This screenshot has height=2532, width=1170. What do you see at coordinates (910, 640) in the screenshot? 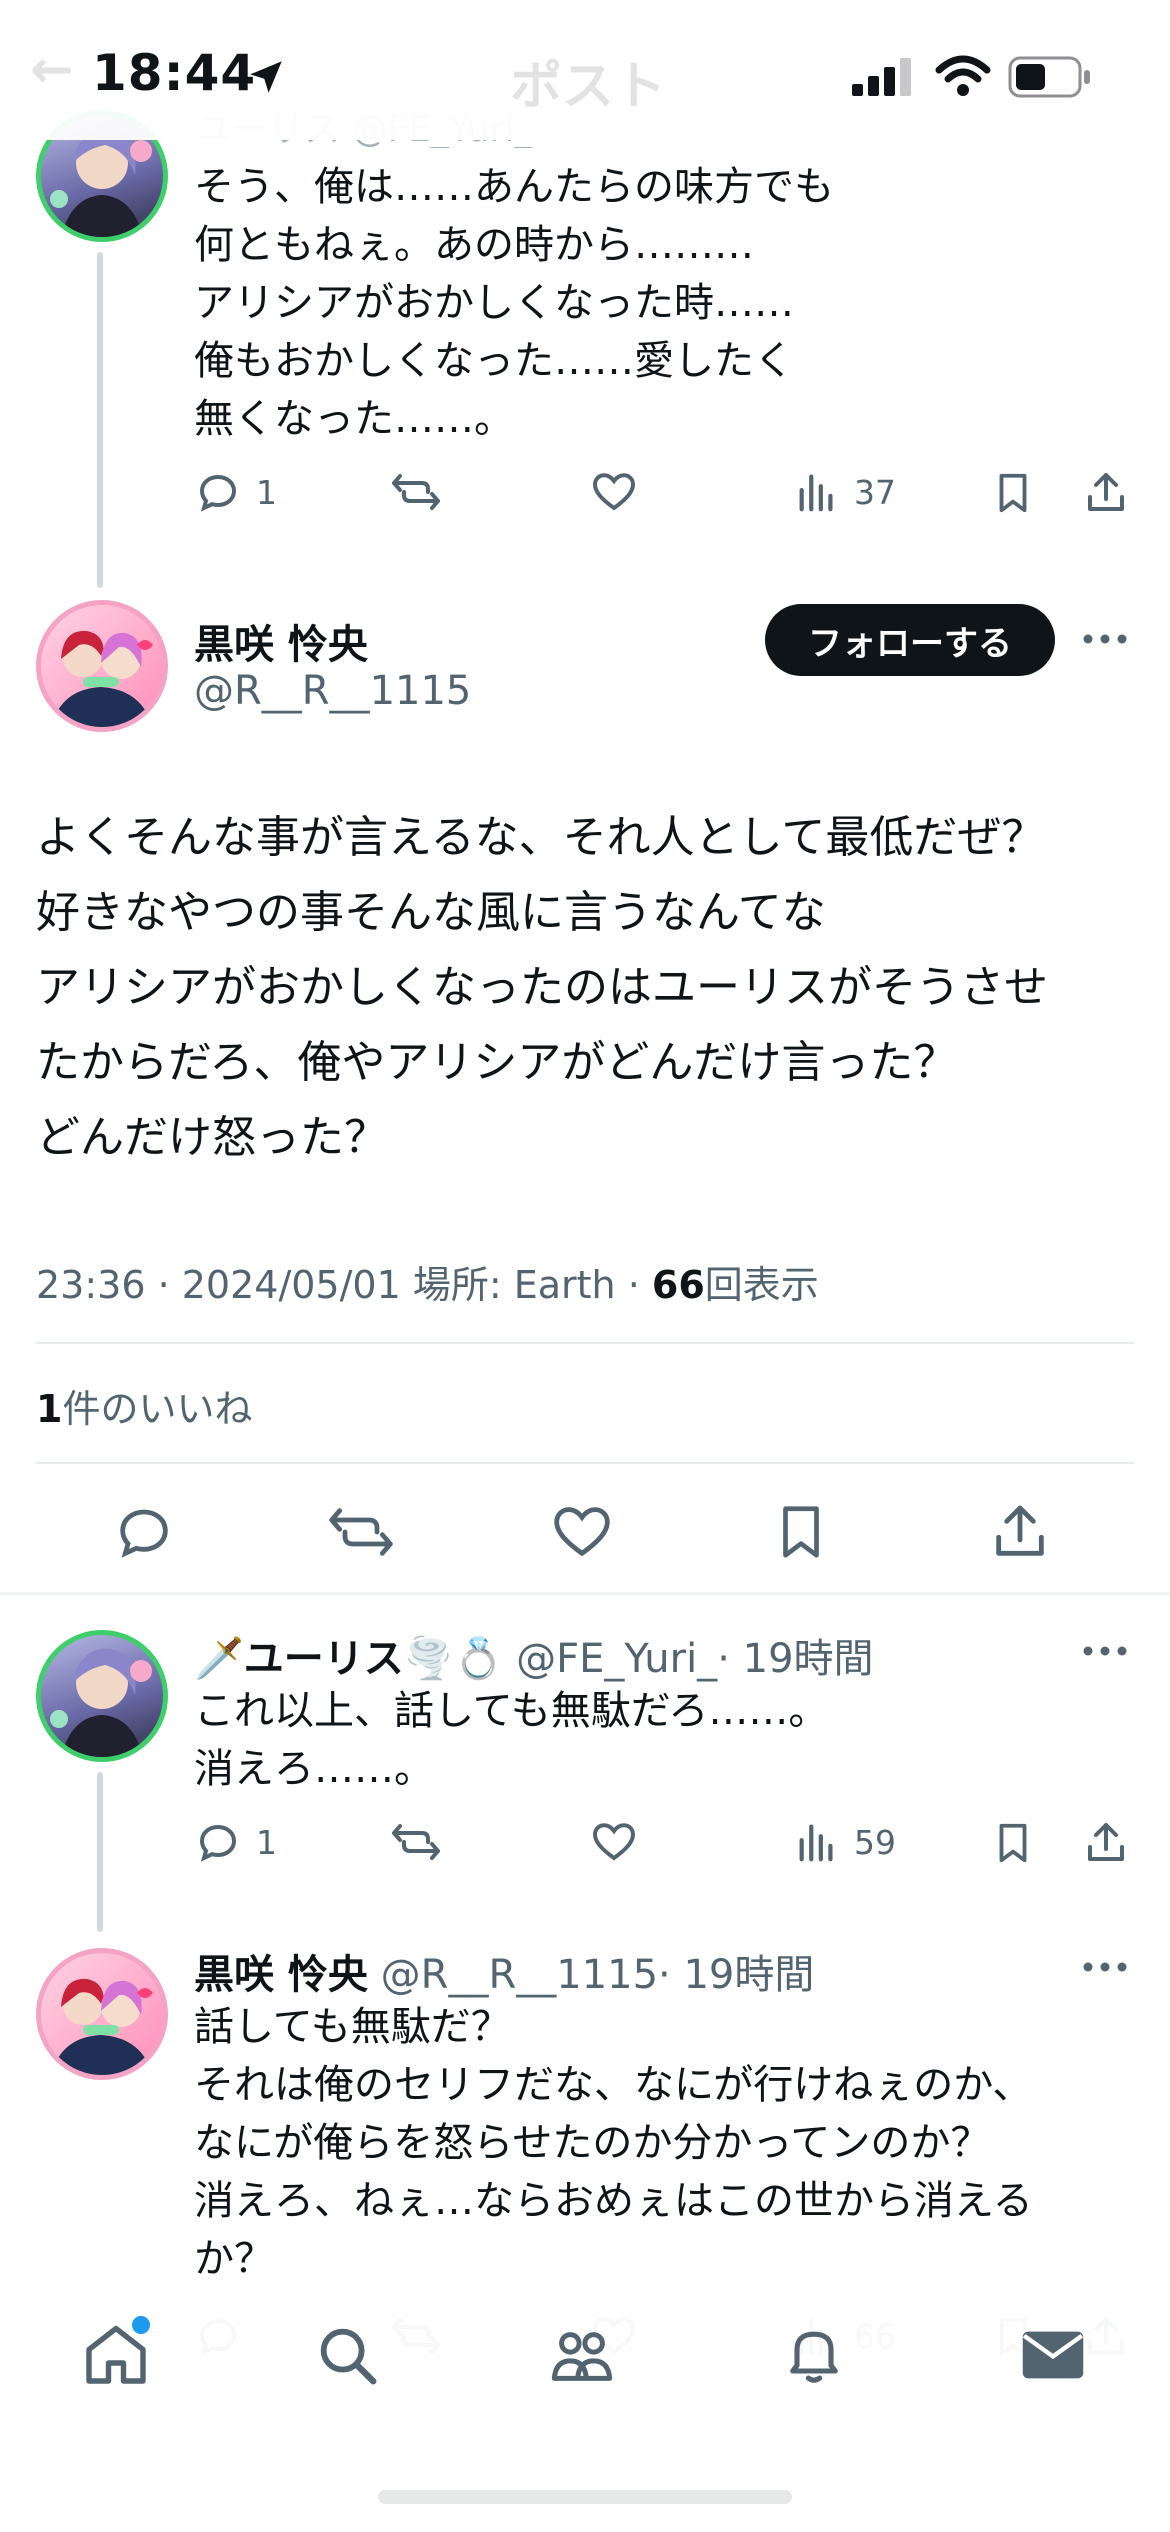
I see `follow-button: フォローする` at bounding box center [910, 640].